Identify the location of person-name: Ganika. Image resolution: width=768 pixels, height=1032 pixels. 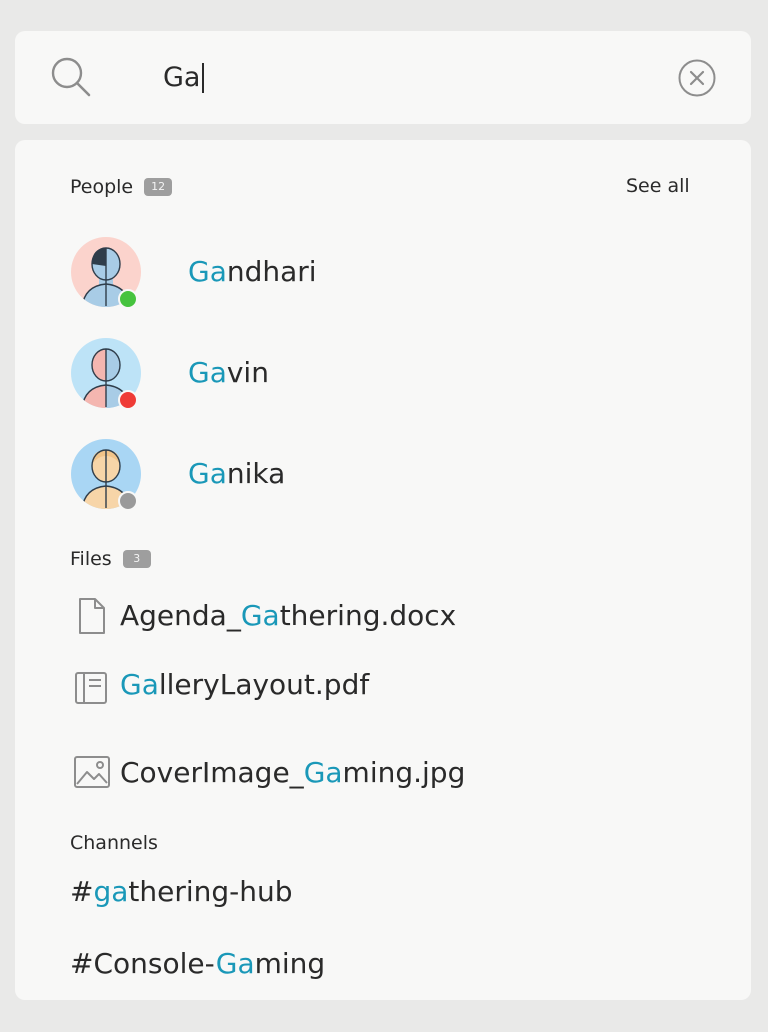
(236, 474).